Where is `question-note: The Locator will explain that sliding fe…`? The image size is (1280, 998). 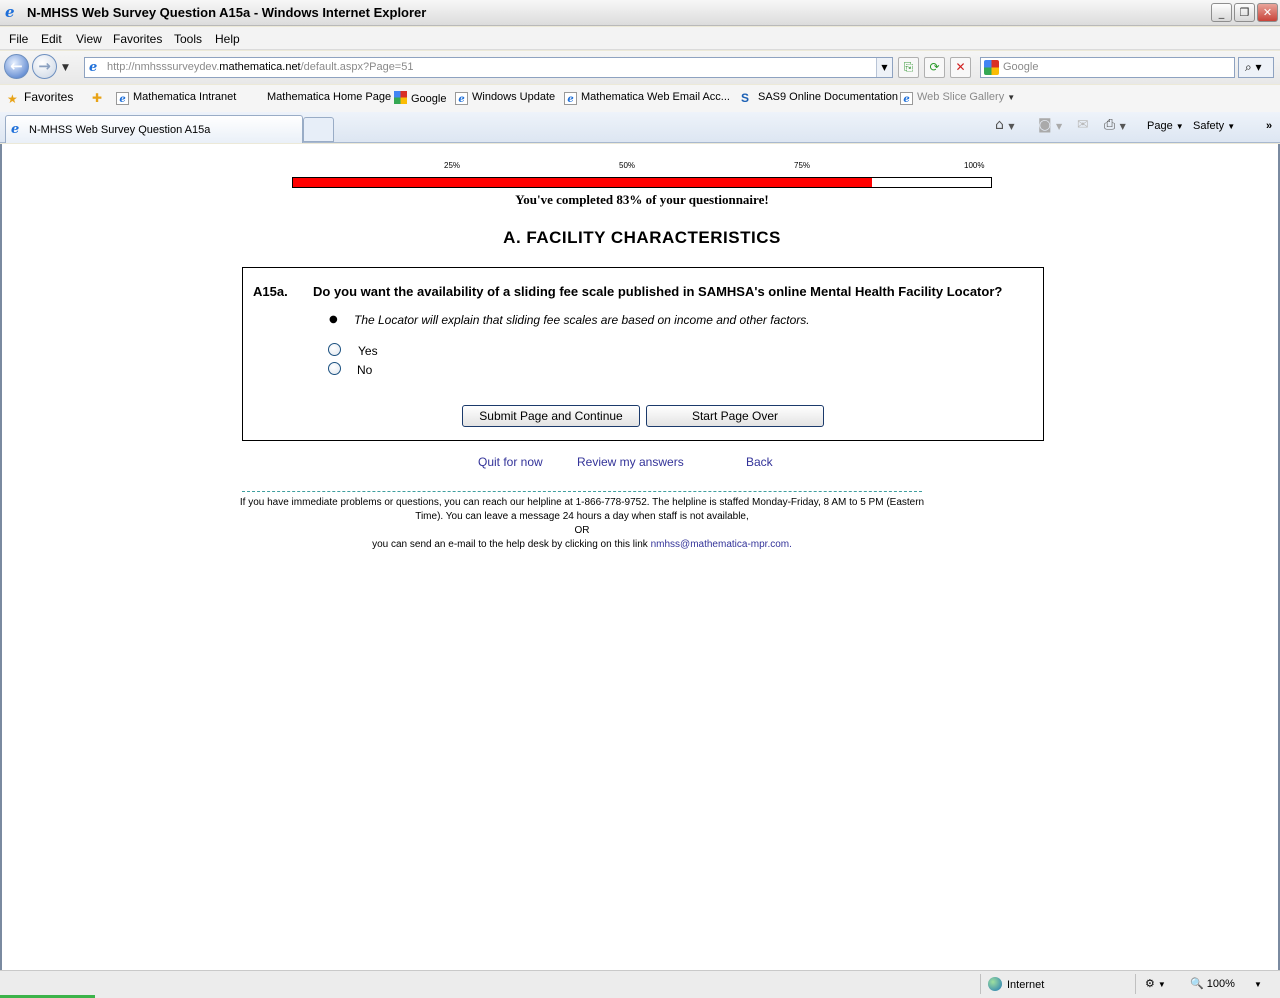 question-note: The Locator will explain that sliding fe… is located at coordinates (582, 320).